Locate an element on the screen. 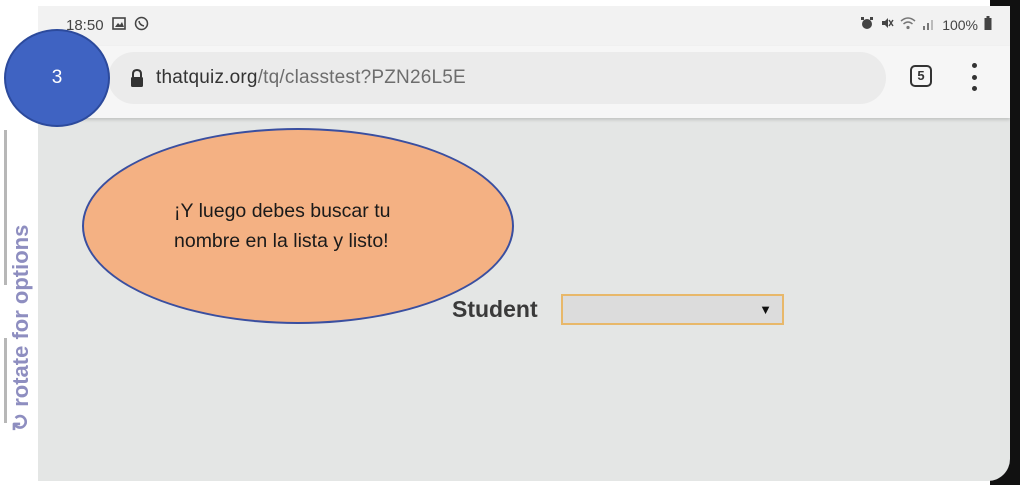  rotate-for-options-tab: ↻ rotate for options is located at coordinates (24, 292).